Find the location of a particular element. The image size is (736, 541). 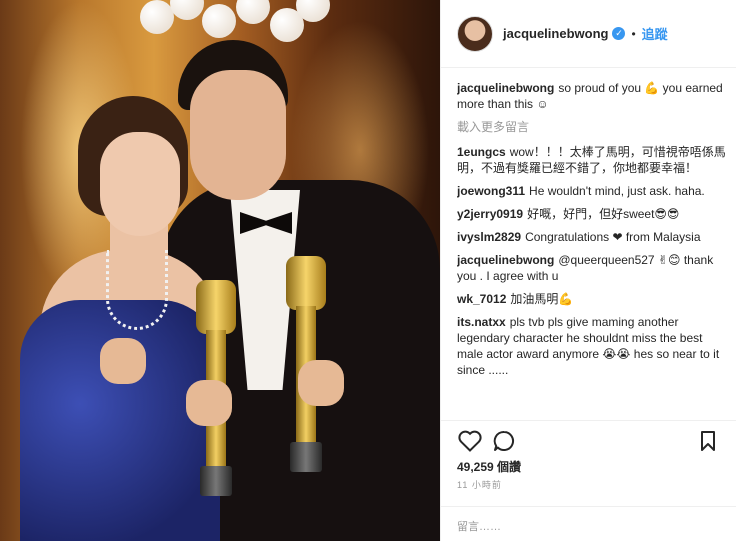

avatar is located at coordinates (475, 33).